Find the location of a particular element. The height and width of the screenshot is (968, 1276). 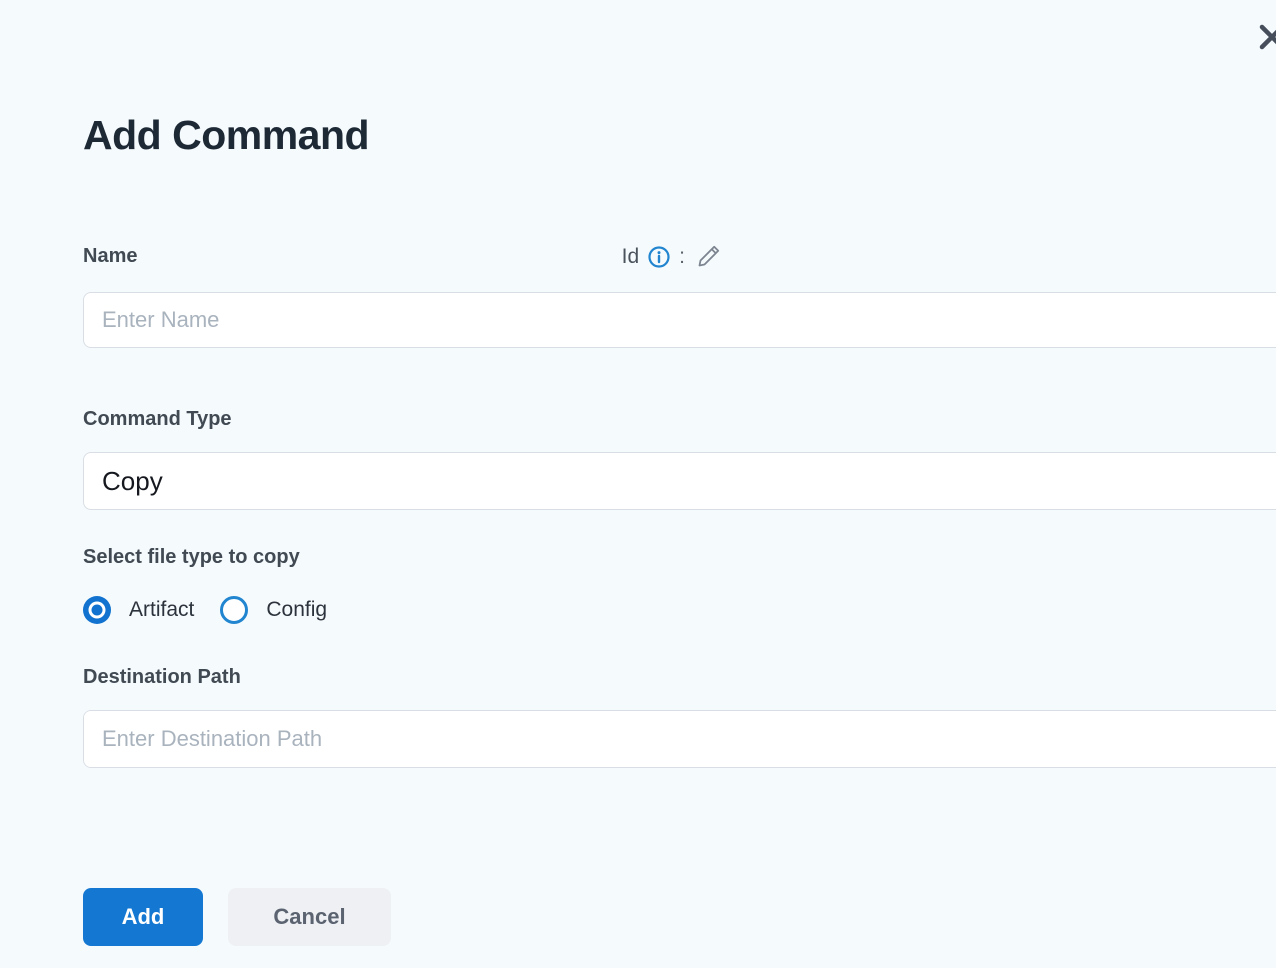

action-buttons: Add Cancel is located at coordinates (237, 917).